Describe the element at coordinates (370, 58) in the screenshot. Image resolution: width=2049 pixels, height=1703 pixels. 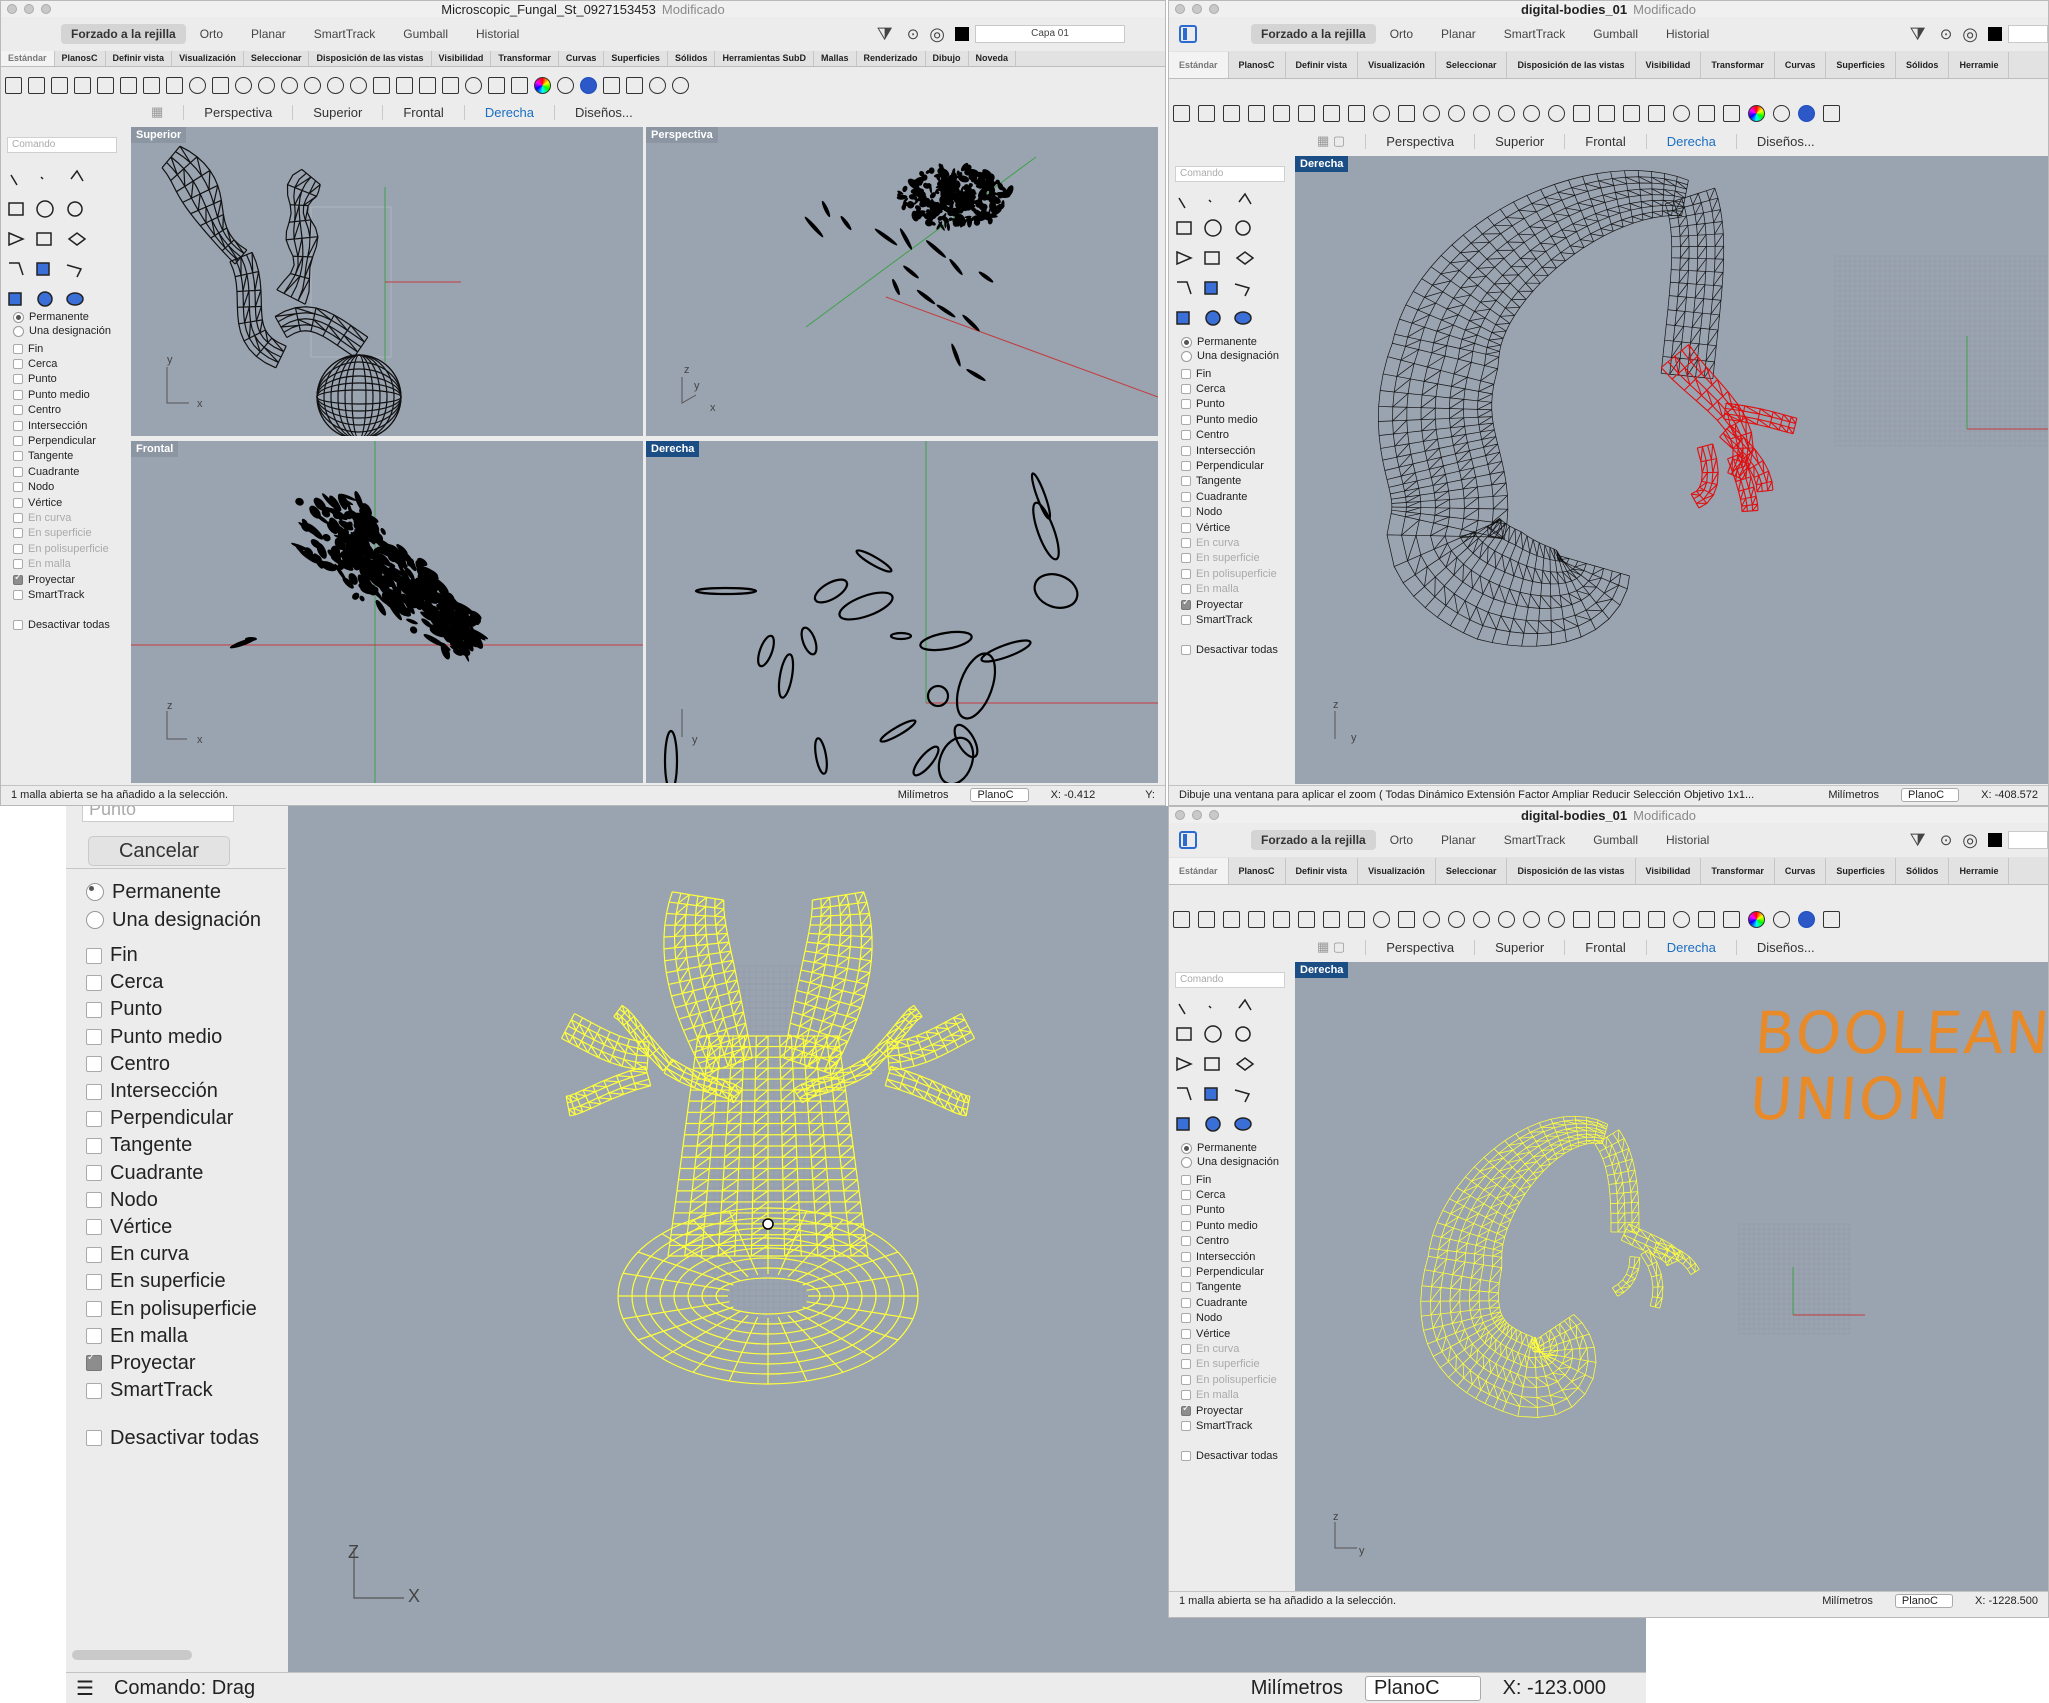
I see `tab-viewport-layout: Disposición de las vistas` at that location.